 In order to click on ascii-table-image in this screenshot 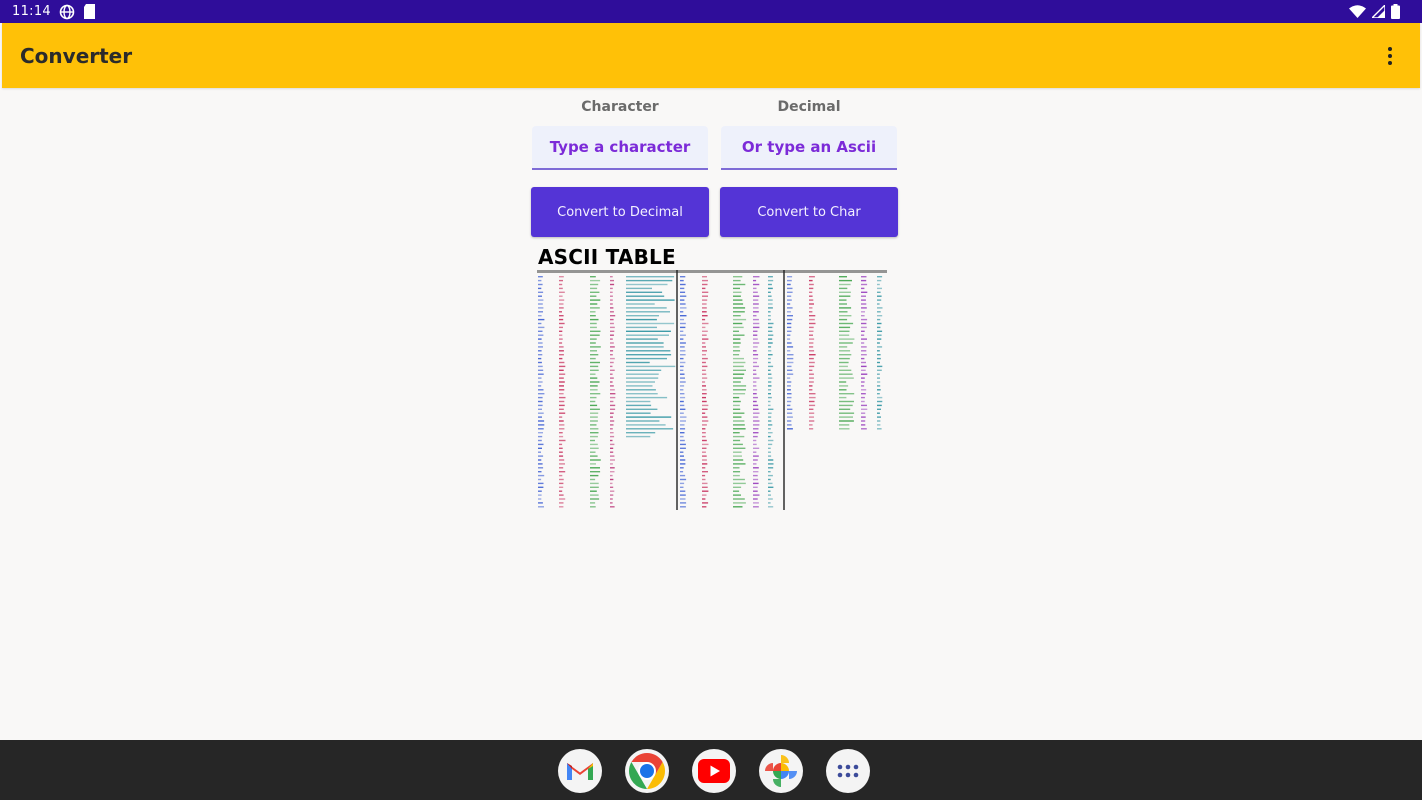, I will do `click(715, 390)`.